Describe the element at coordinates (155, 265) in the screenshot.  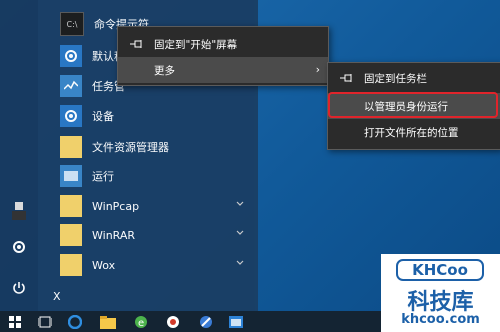
I see `app-item-wox: Wox` at that location.